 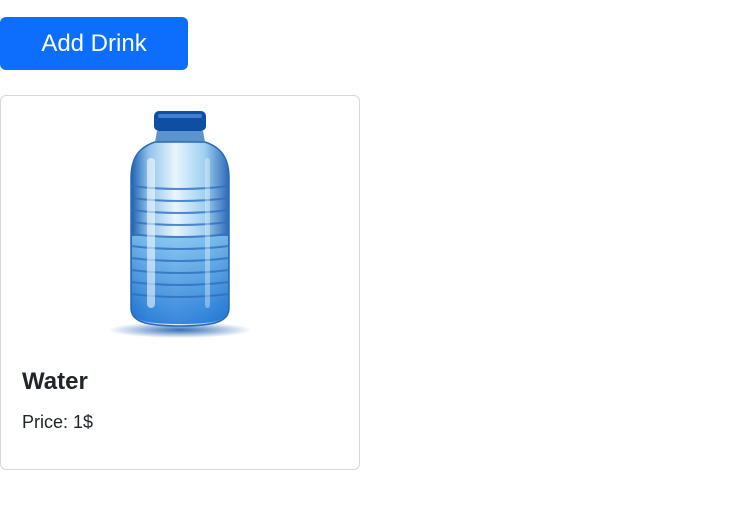 What do you see at coordinates (55, 381) in the screenshot?
I see `drink-name: Water` at bounding box center [55, 381].